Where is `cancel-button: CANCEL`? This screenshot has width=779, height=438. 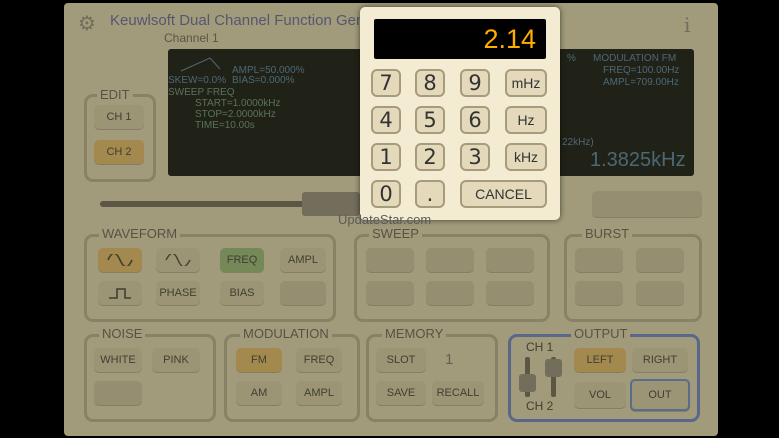 cancel-button: CANCEL is located at coordinates (503, 194).